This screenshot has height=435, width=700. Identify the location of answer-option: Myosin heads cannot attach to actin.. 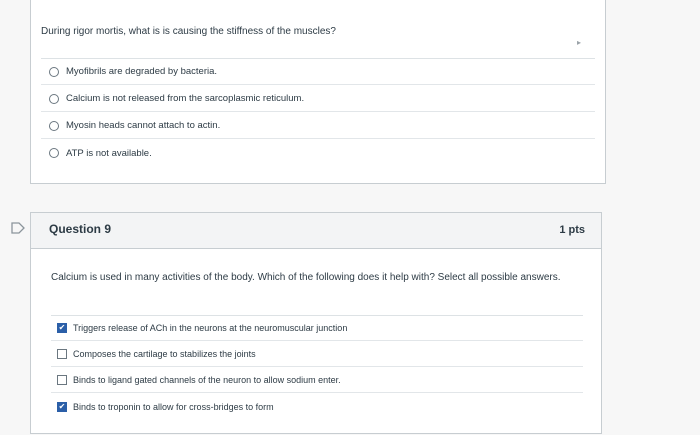
(318, 126).